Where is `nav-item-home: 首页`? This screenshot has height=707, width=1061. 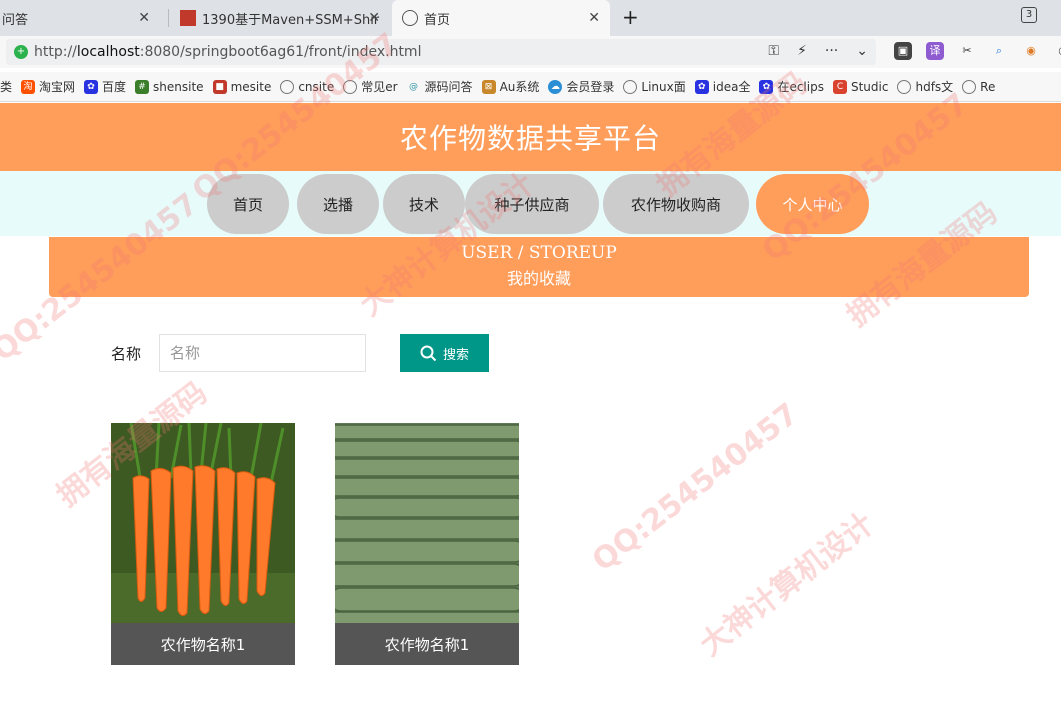
nav-item-home: 首页 is located at coordinates (248, 204).